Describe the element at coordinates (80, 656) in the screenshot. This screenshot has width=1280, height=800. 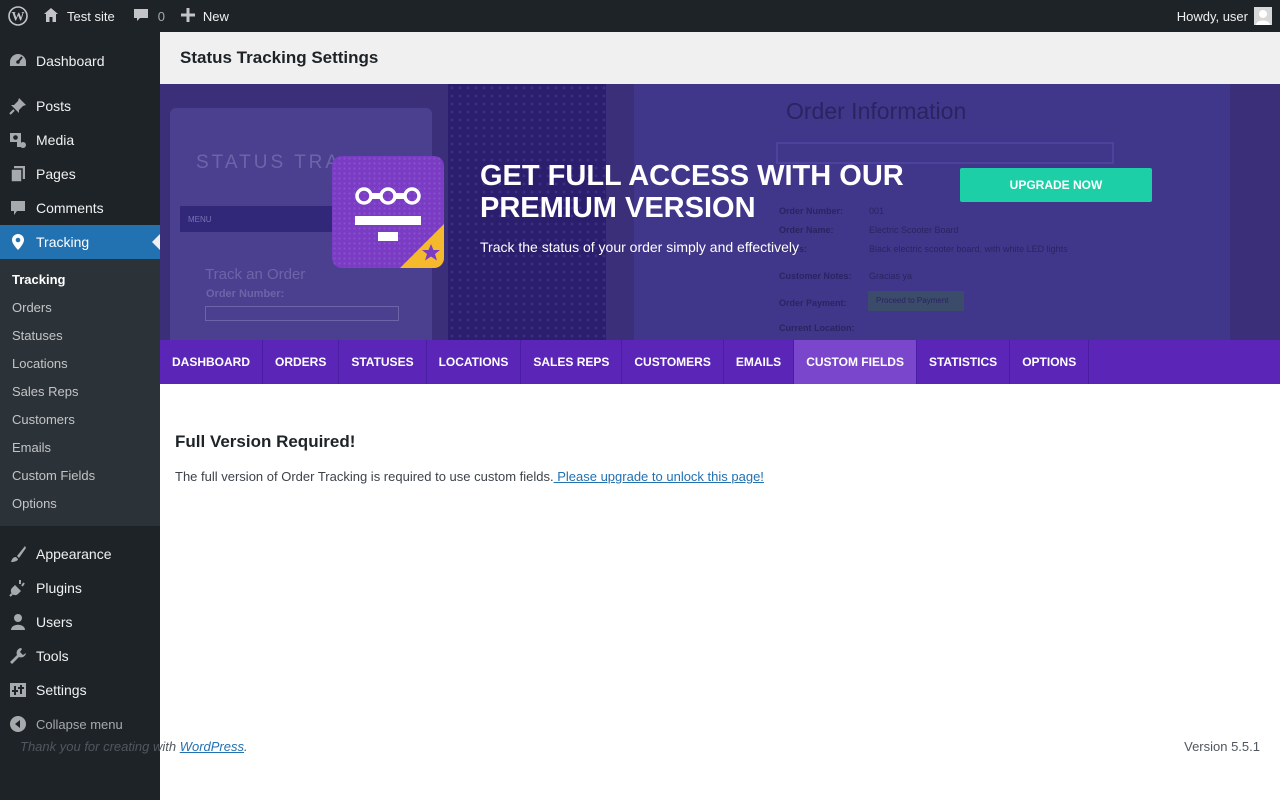
I see `menu-item-tools: Tools` at that location.